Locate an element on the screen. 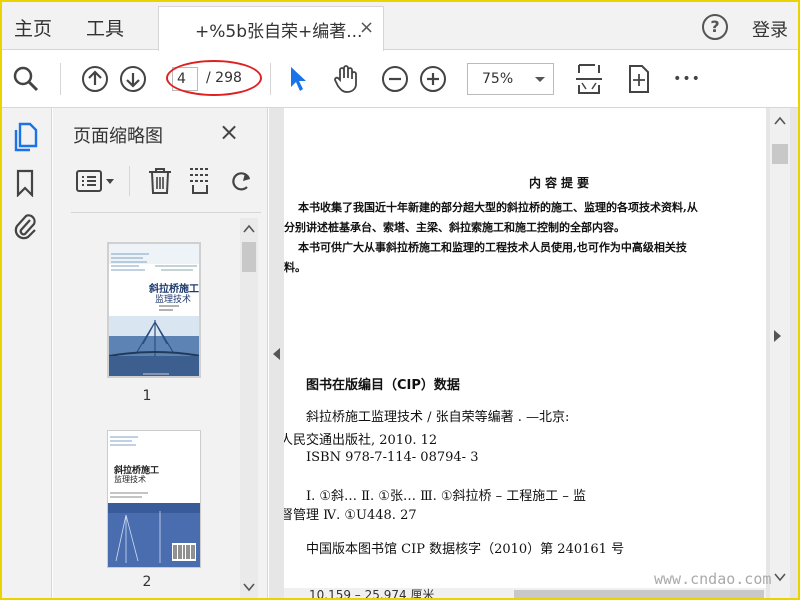 This screenshot has height=600, width=800. previous-page-icon is located at coordinates (95, 79).